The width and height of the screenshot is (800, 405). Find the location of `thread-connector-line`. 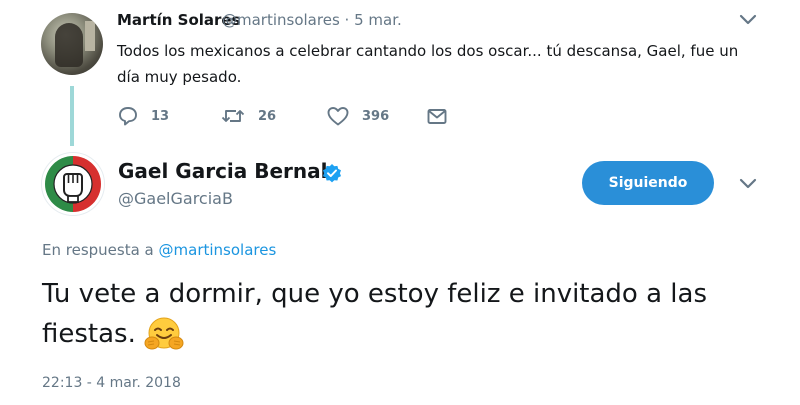

thread-connector-line is located at coordinates (72, 116).